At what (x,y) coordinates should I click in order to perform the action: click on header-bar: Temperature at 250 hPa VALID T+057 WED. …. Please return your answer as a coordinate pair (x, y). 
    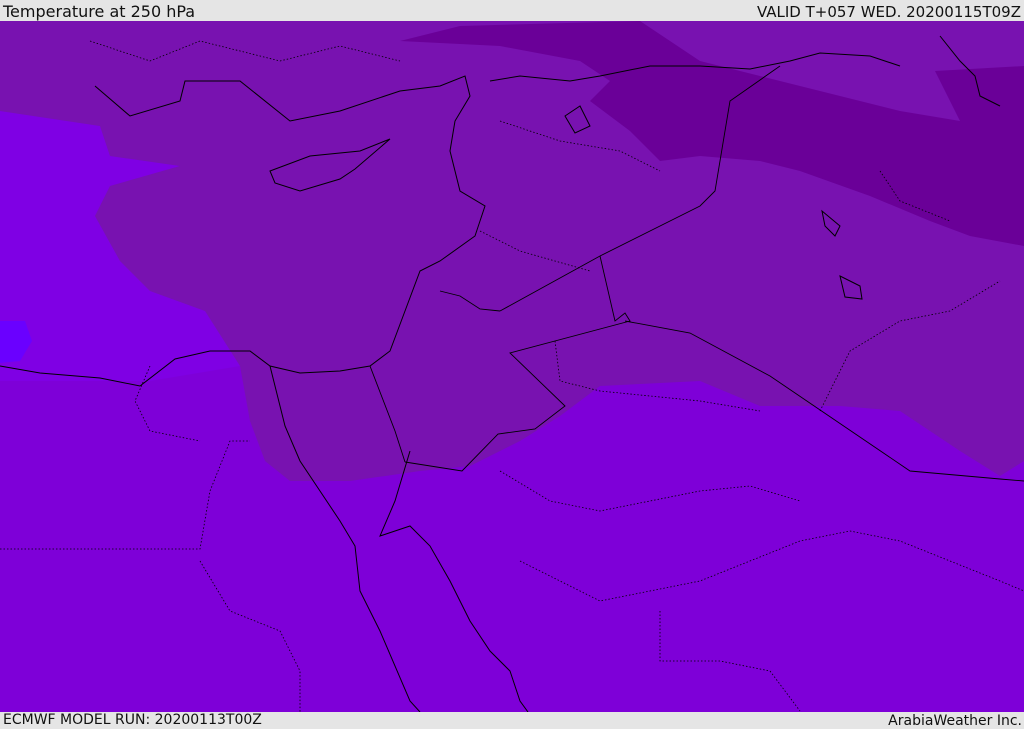
    Looking at the image, I should click on (512, 10).